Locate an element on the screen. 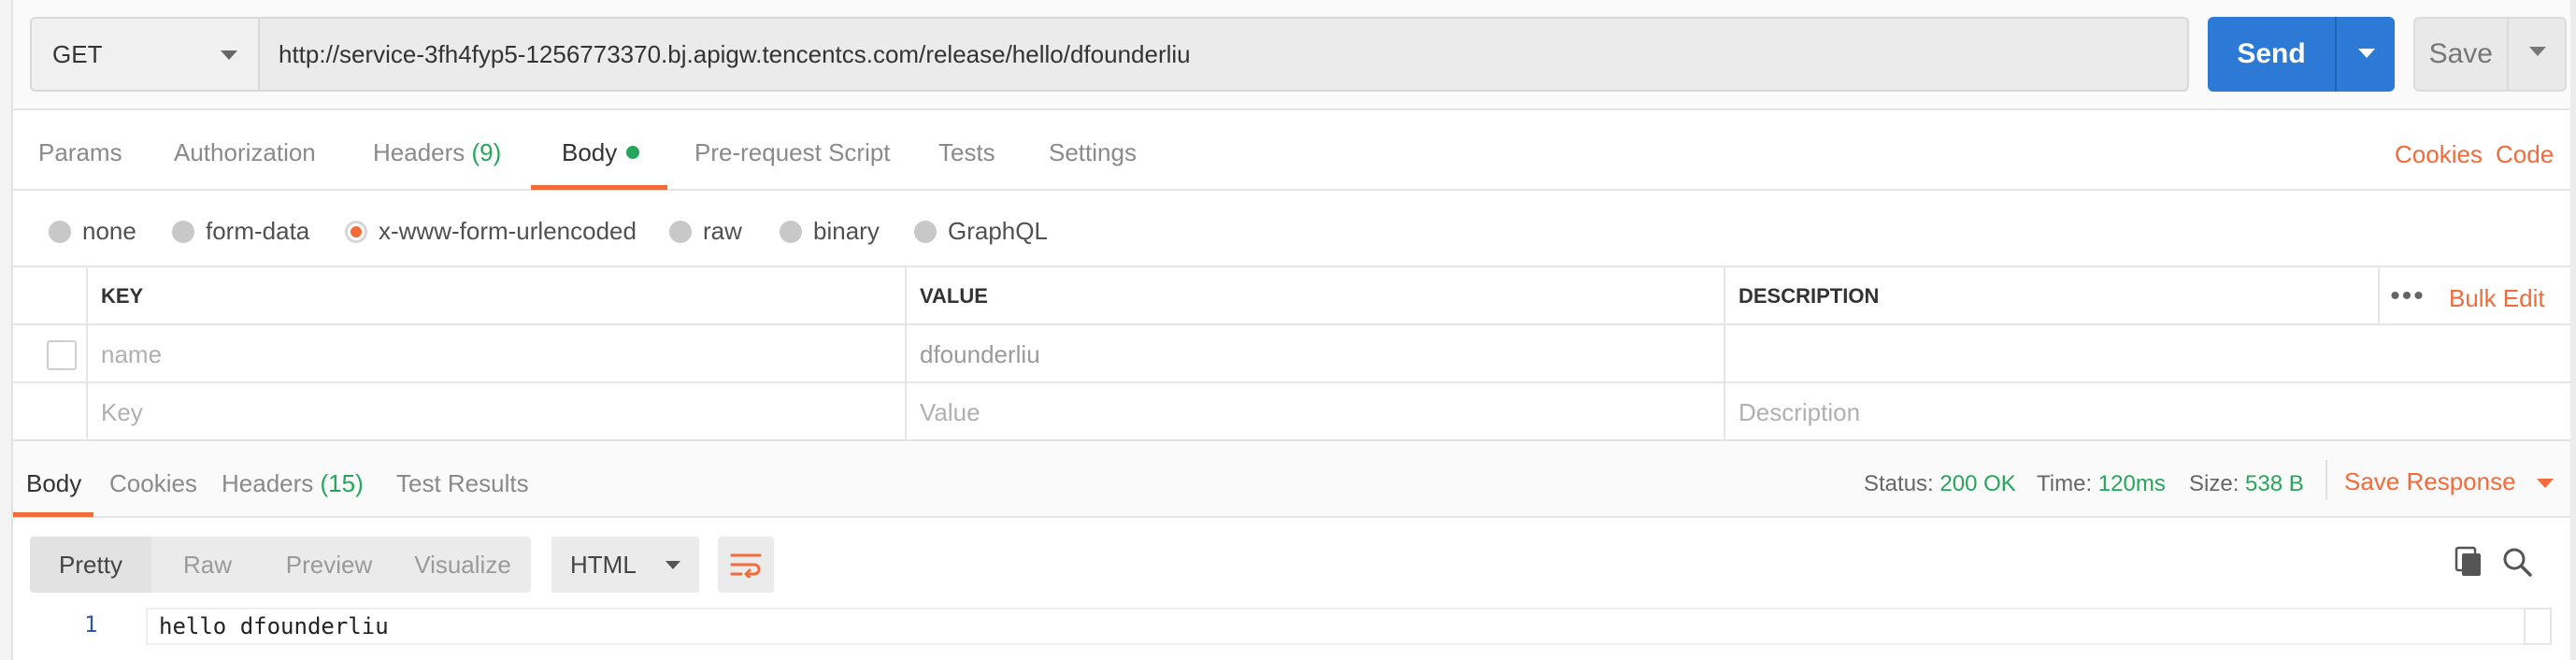 The width and height of the screenshot is (2576, 660). code-link: Code is located at coordinates (2525, 154).